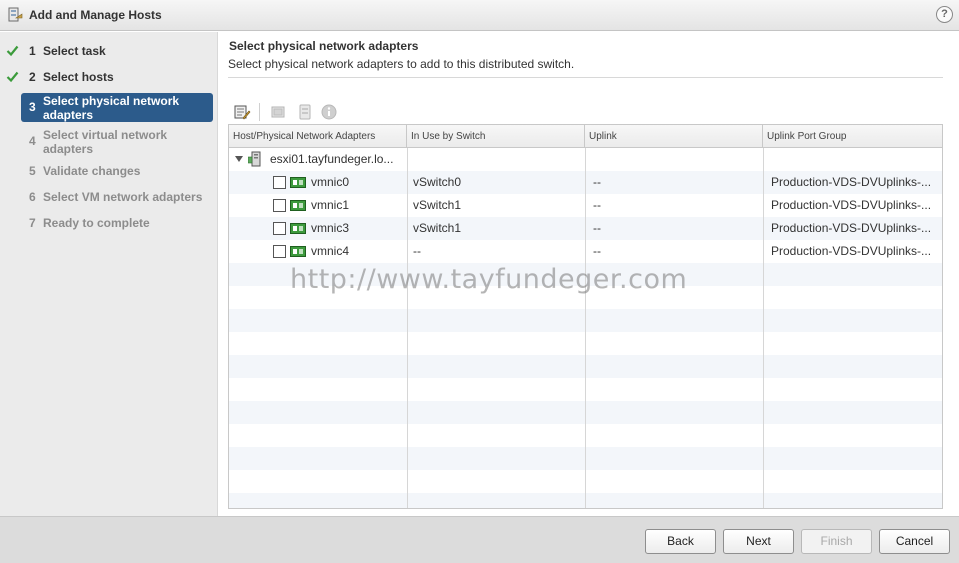  Describe the element at coordinates (324, 46) in the screenshot. I see `page-title: Select physical network adapters` at that location.